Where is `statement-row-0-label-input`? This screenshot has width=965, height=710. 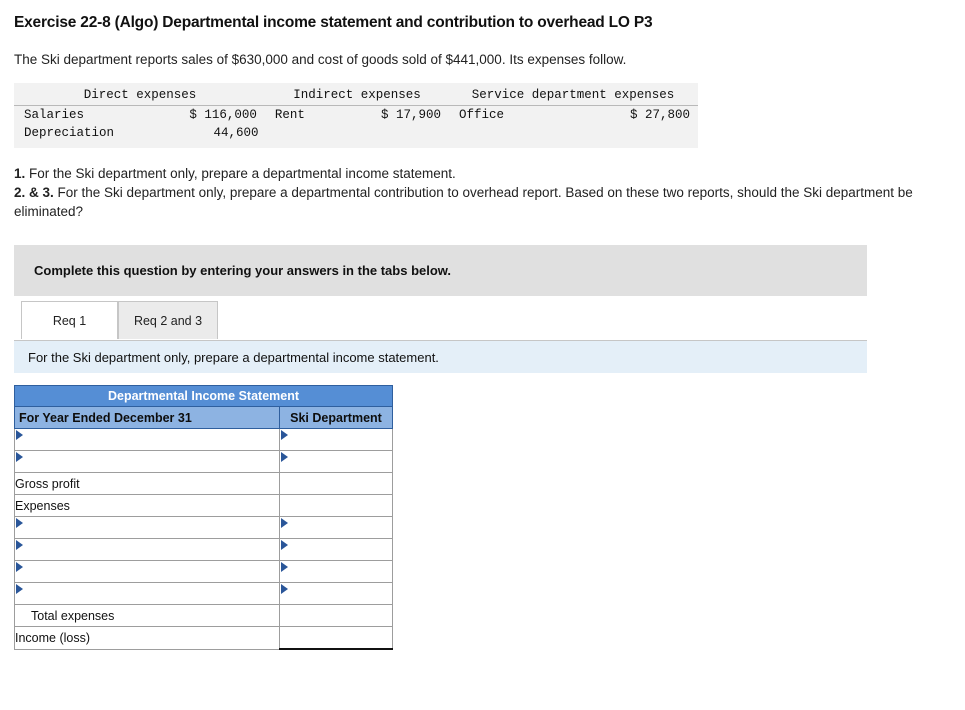 statement-row-0-label-input is located at coordinates (147, 440).